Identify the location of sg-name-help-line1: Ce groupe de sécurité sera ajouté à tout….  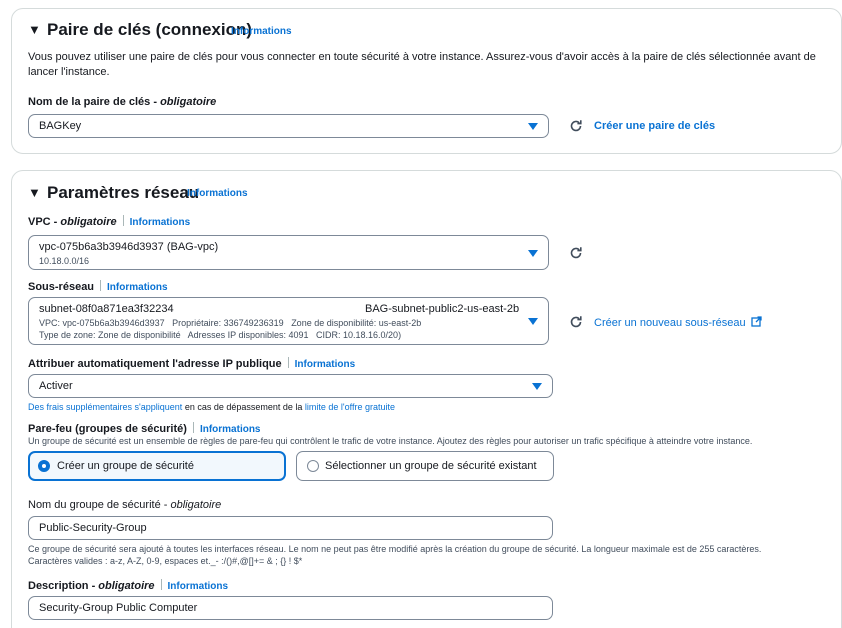
(395, 549).